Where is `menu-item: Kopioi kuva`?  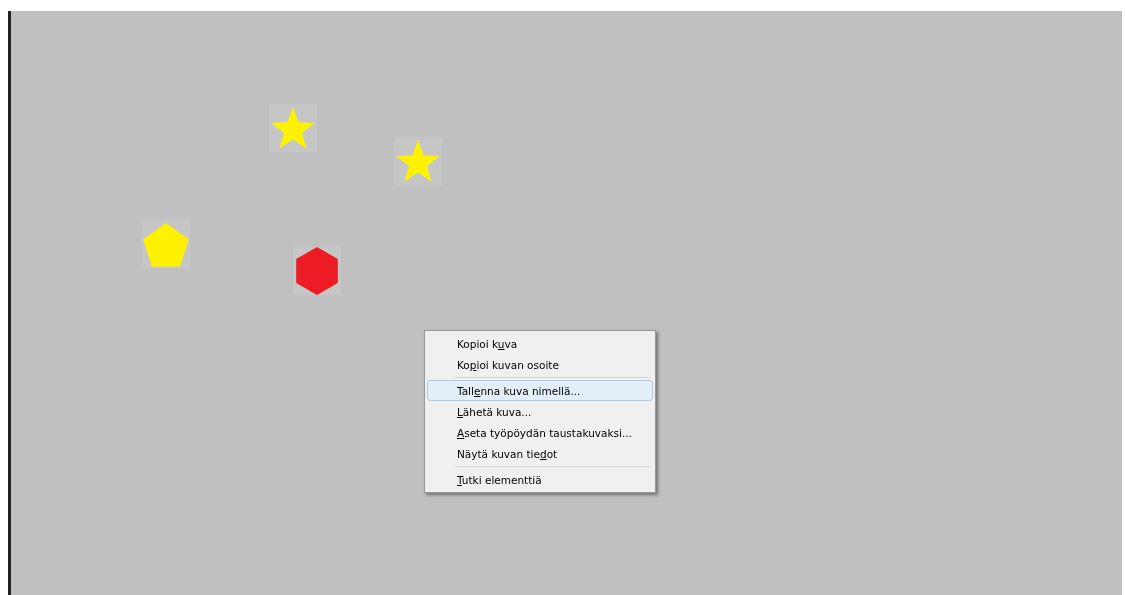 menu-item: Kopioi kuva is located at coordinates (540, 343).